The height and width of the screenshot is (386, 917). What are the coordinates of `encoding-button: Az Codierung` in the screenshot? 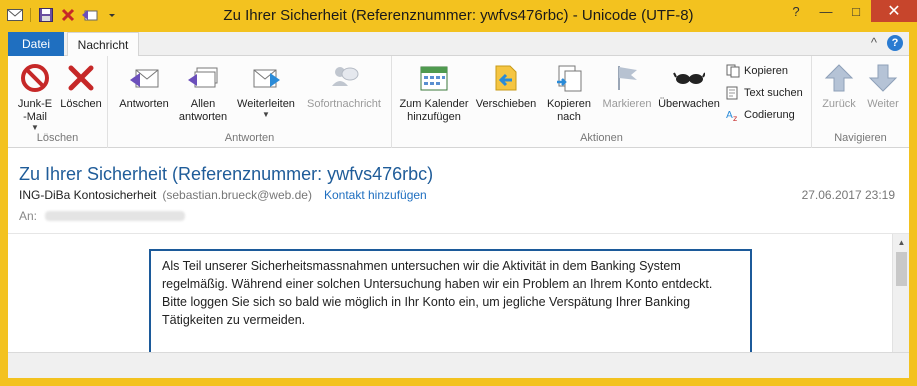 It's located at (760, 115).